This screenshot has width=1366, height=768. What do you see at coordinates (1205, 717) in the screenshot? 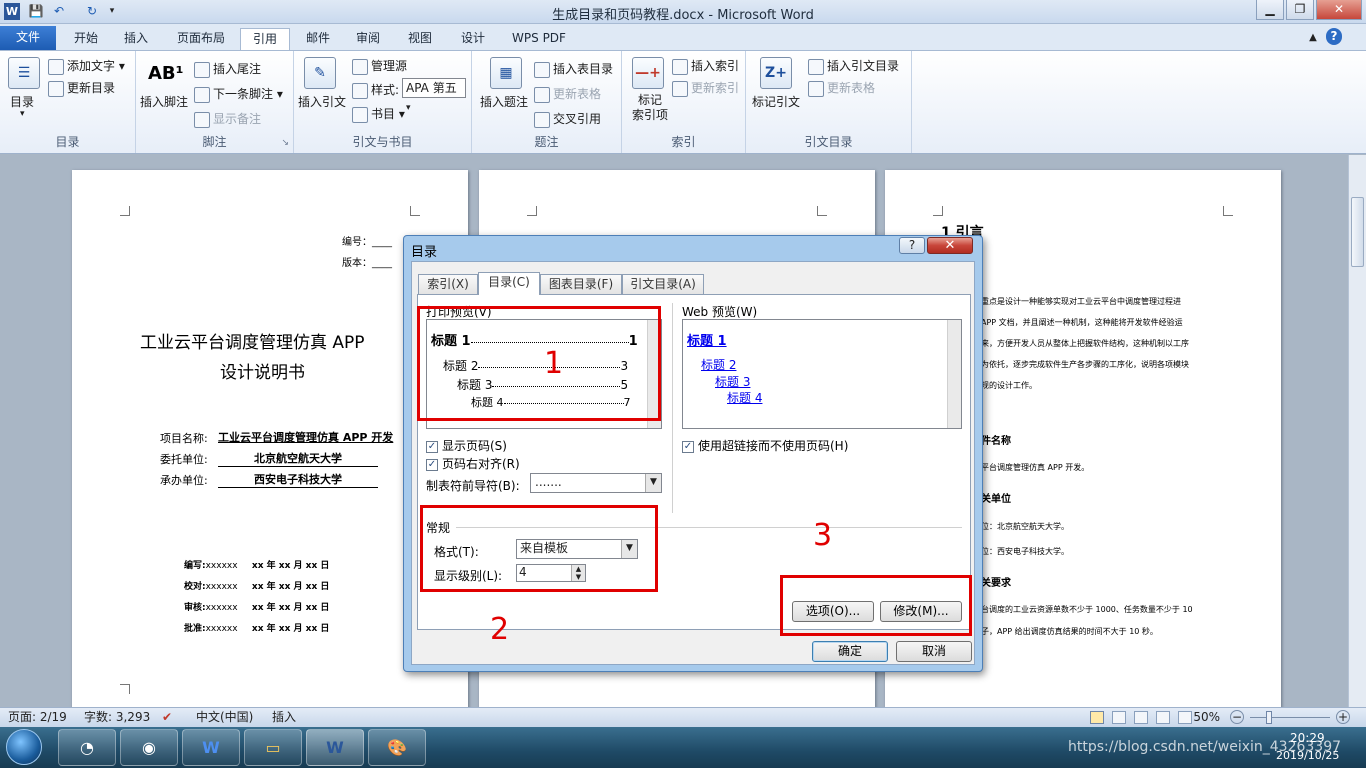
I see `zoom-level: 50%` at bounding box center [1205, 717].